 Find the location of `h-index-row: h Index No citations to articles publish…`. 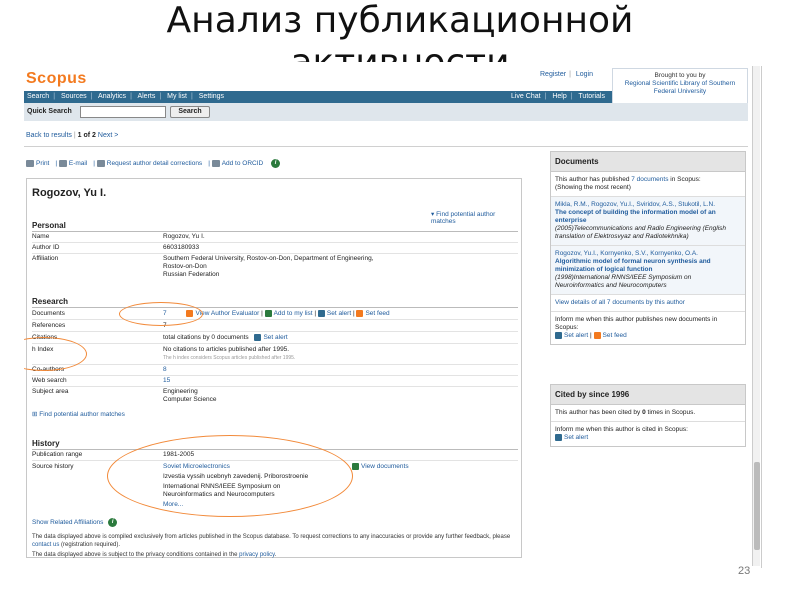

h-index-row: h Index No citations to articles publish… is located at coordinates (275, 355).